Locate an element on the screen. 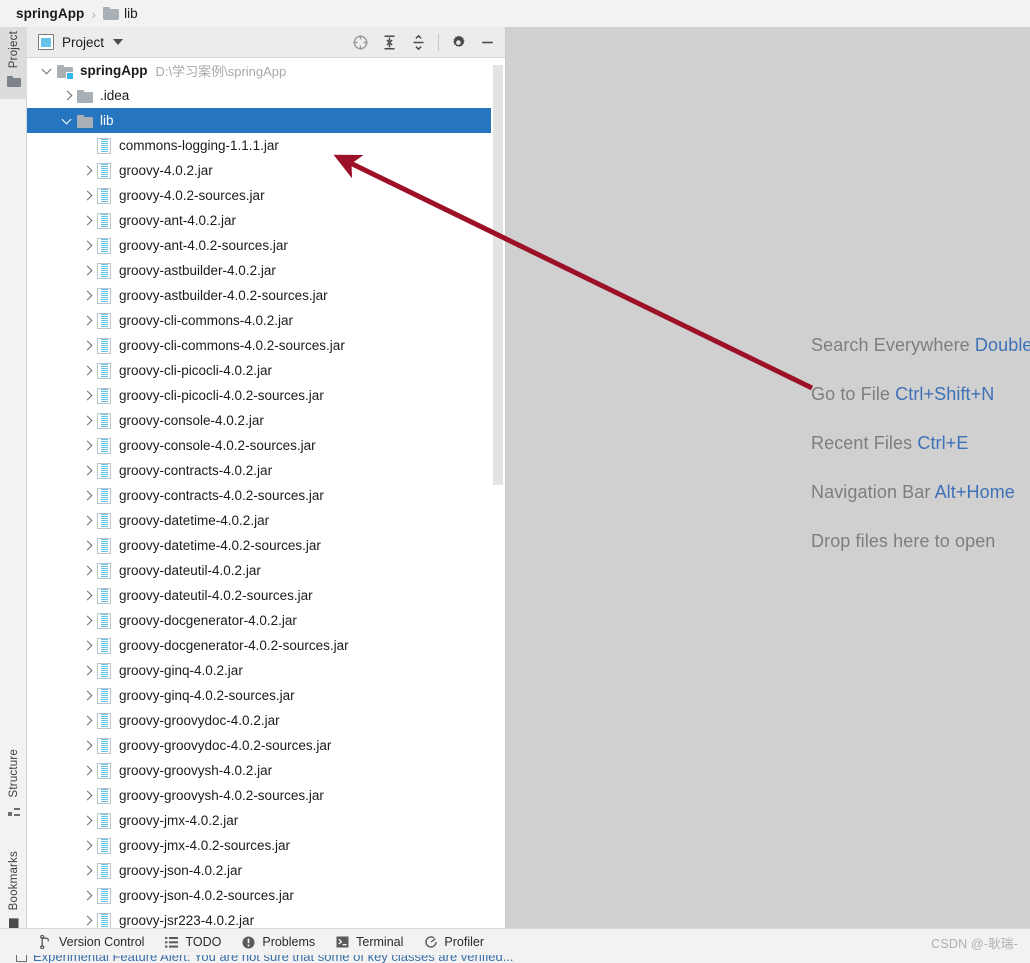  checkbox-icon is located at coordinates (21, 958).